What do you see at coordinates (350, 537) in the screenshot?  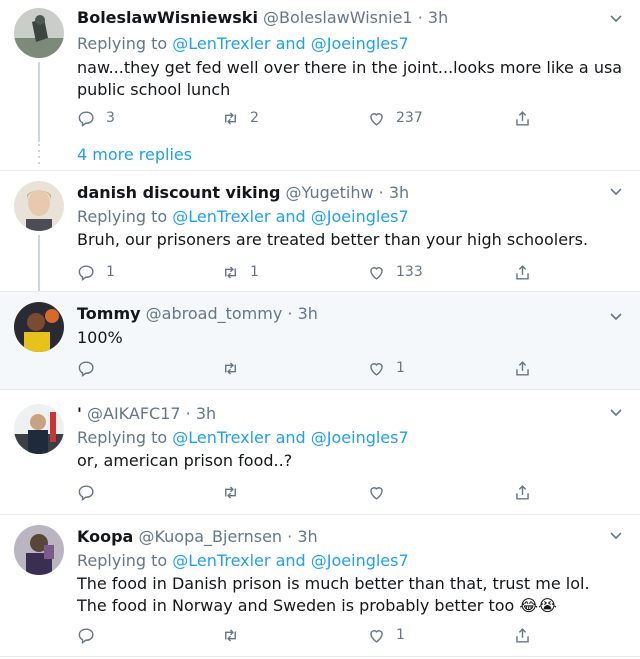 I see `tweet-header: Koopa @Kuopa_Bjernsen · 3h` at bounding box center [350, 537].